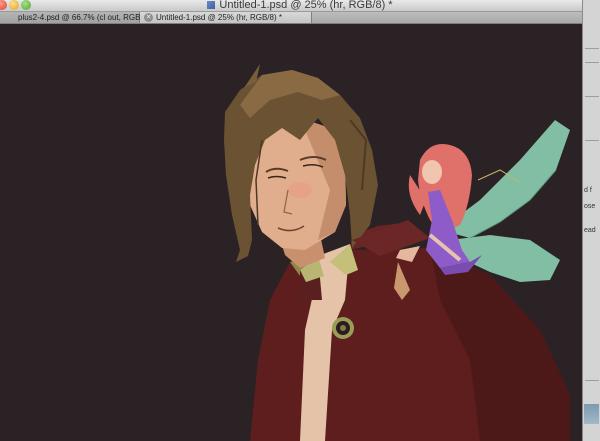 The image size is (600, 441). Describe the element at coordinates (588, 190) in the screenshot. I see `panel-item-text: d f` at that location.